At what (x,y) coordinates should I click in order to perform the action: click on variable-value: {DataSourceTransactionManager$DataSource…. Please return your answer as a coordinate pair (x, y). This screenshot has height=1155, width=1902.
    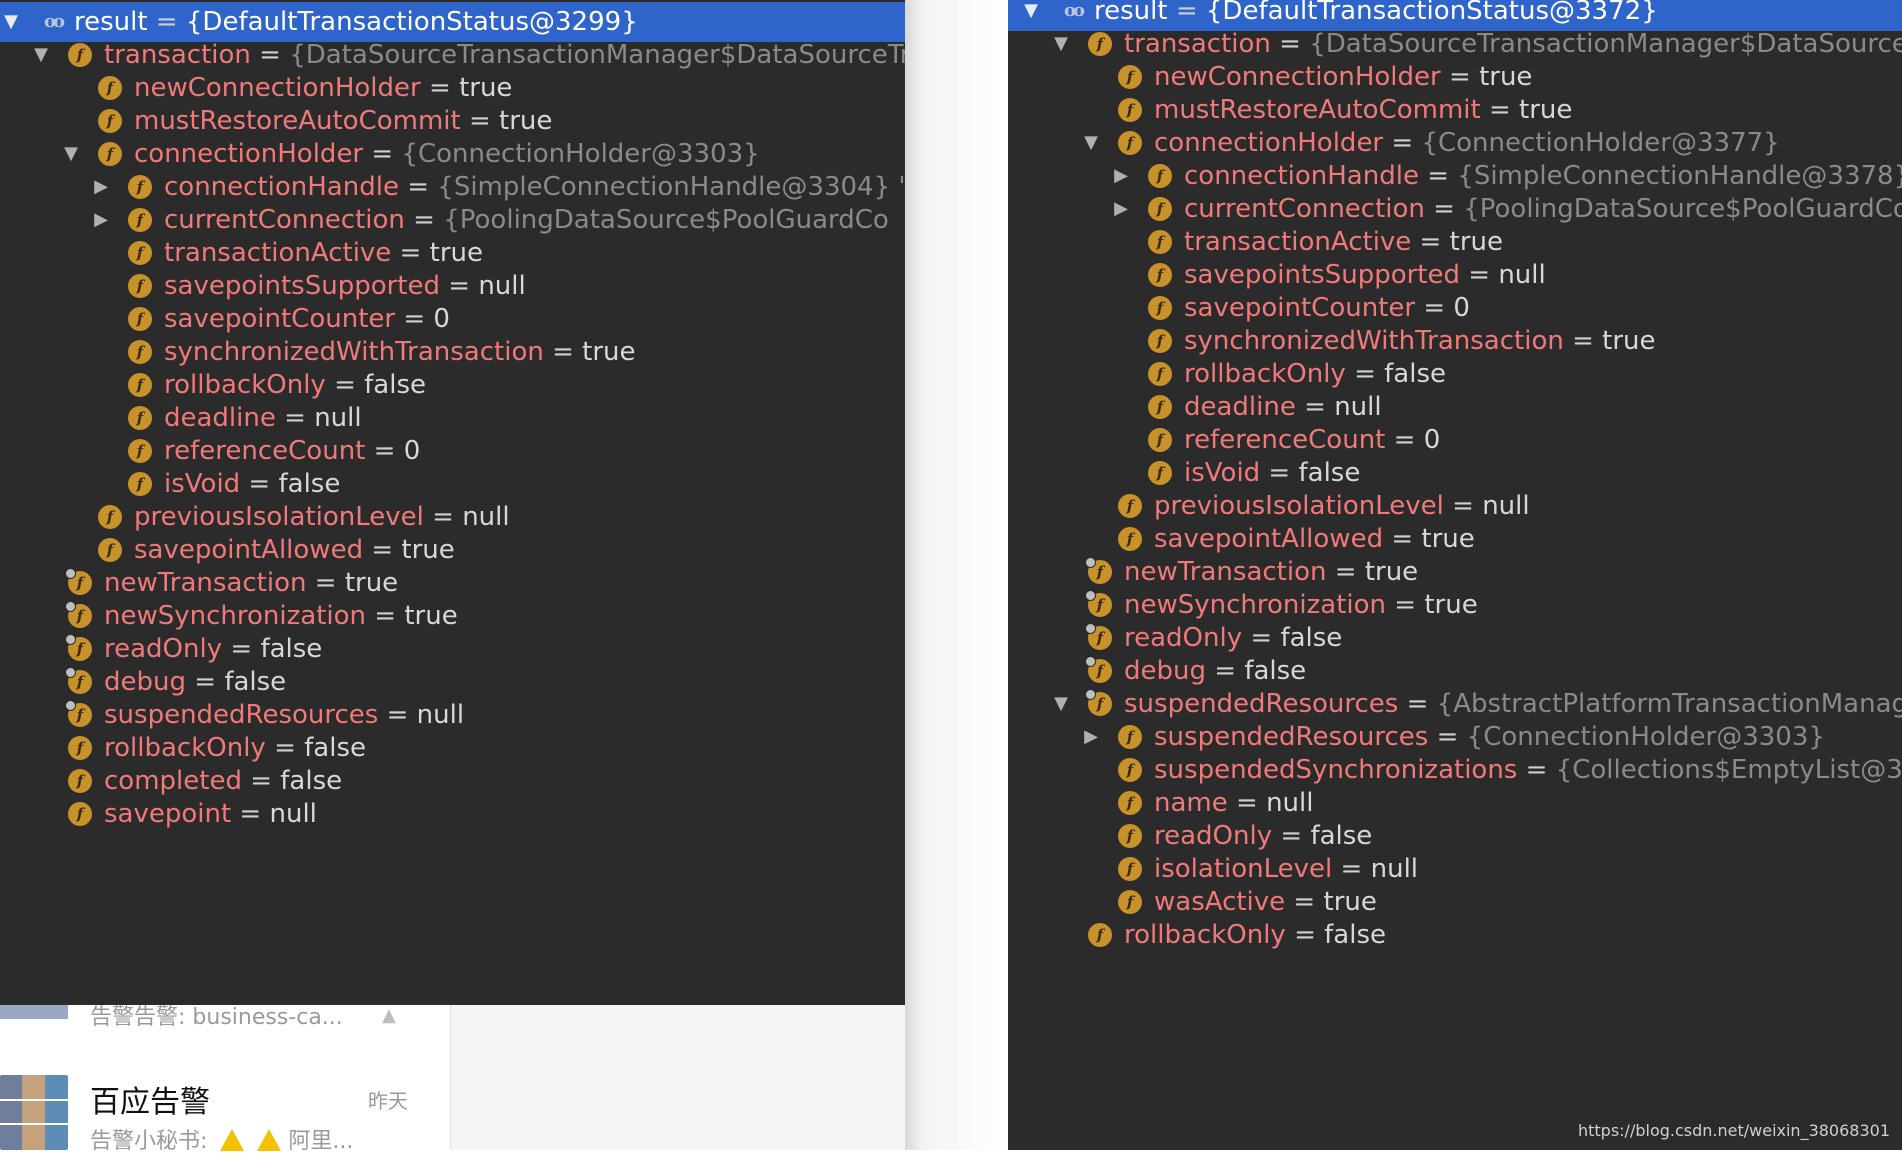
    Looking at the image, I should click on (1605, 44).